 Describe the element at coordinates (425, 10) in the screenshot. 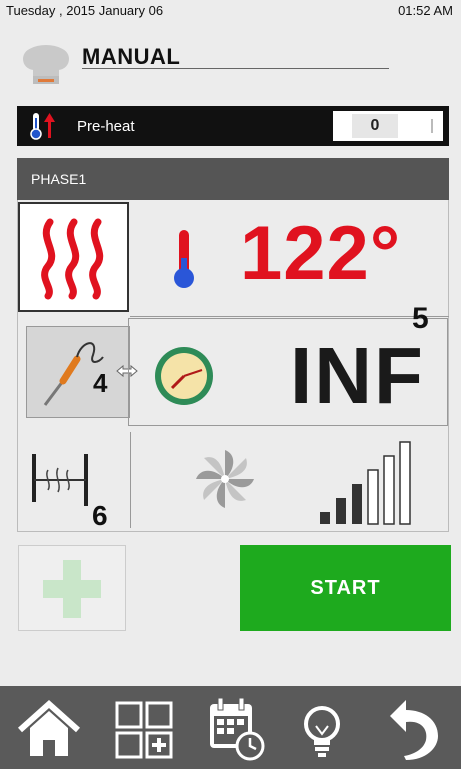

I see `status-time: 01:52 AM` at that location.